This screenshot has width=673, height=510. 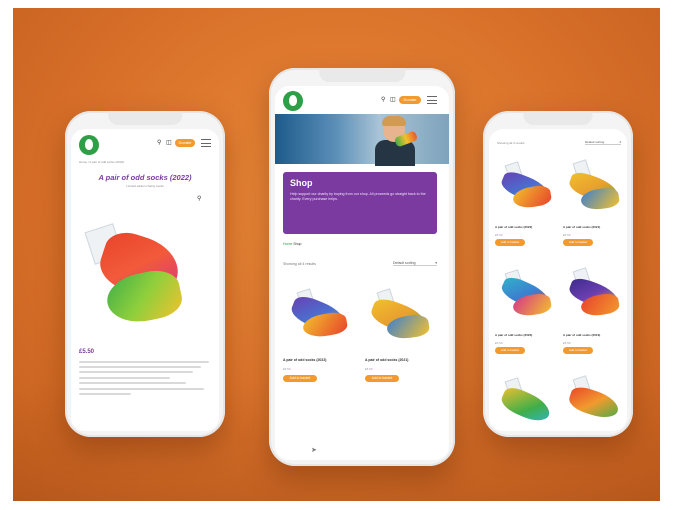 I want to click on hero-banner, so click(x=362, y=140).